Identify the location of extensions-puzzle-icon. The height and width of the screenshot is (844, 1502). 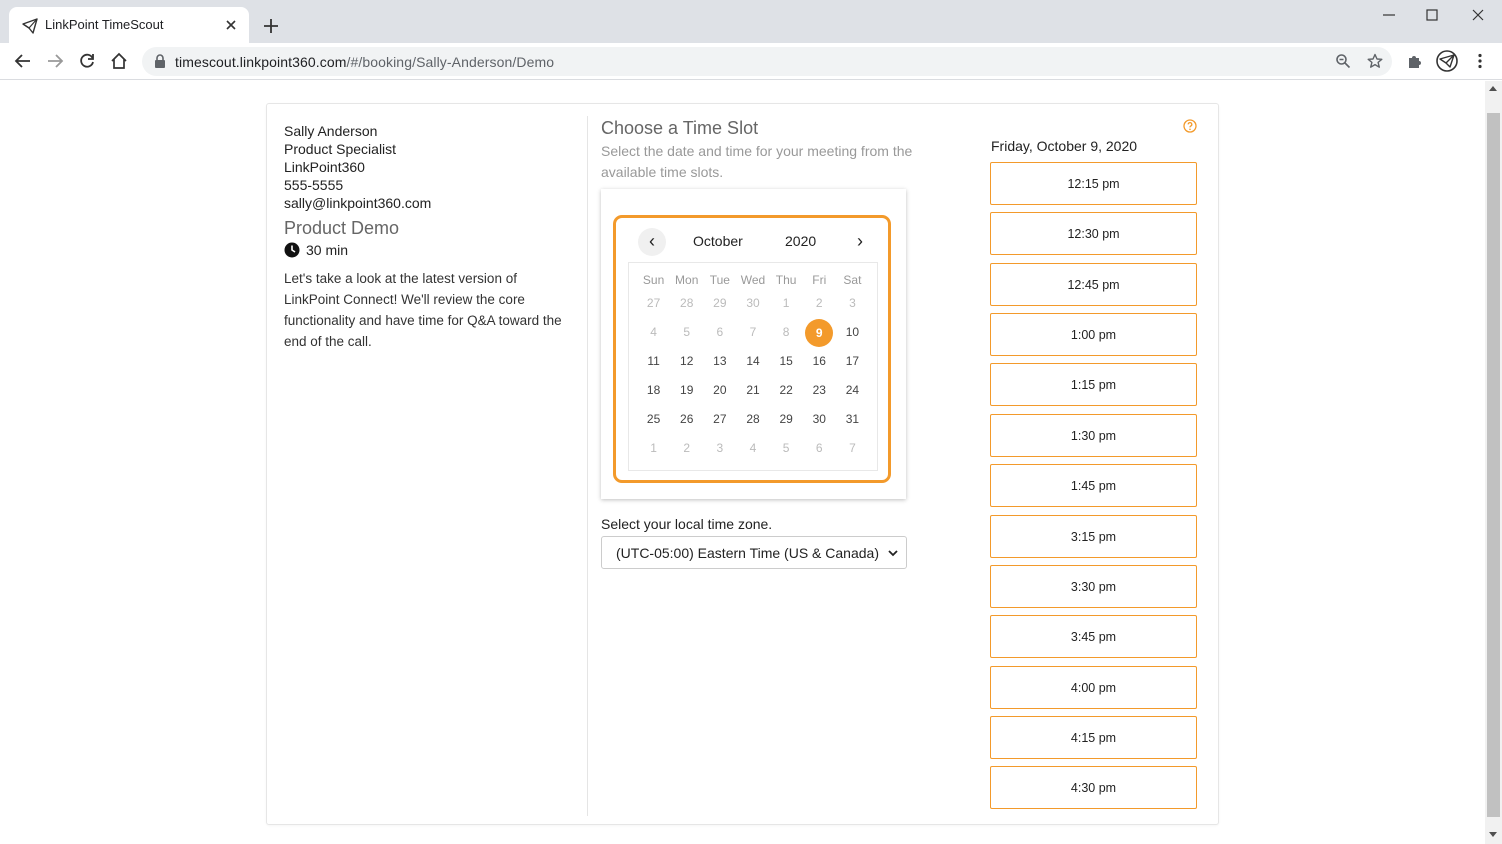
(1415, 61).